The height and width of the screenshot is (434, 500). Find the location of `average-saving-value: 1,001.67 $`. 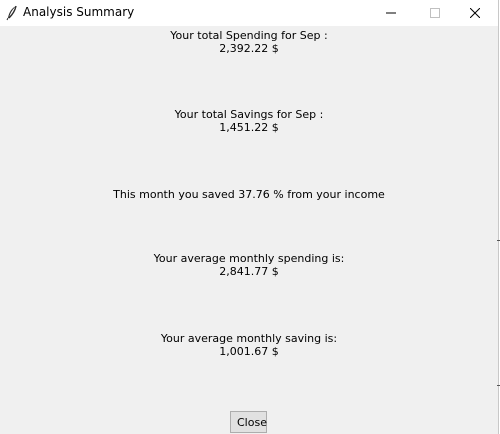

average-saving-value: 1,001.67 $ is located at coordinates (249, 351).